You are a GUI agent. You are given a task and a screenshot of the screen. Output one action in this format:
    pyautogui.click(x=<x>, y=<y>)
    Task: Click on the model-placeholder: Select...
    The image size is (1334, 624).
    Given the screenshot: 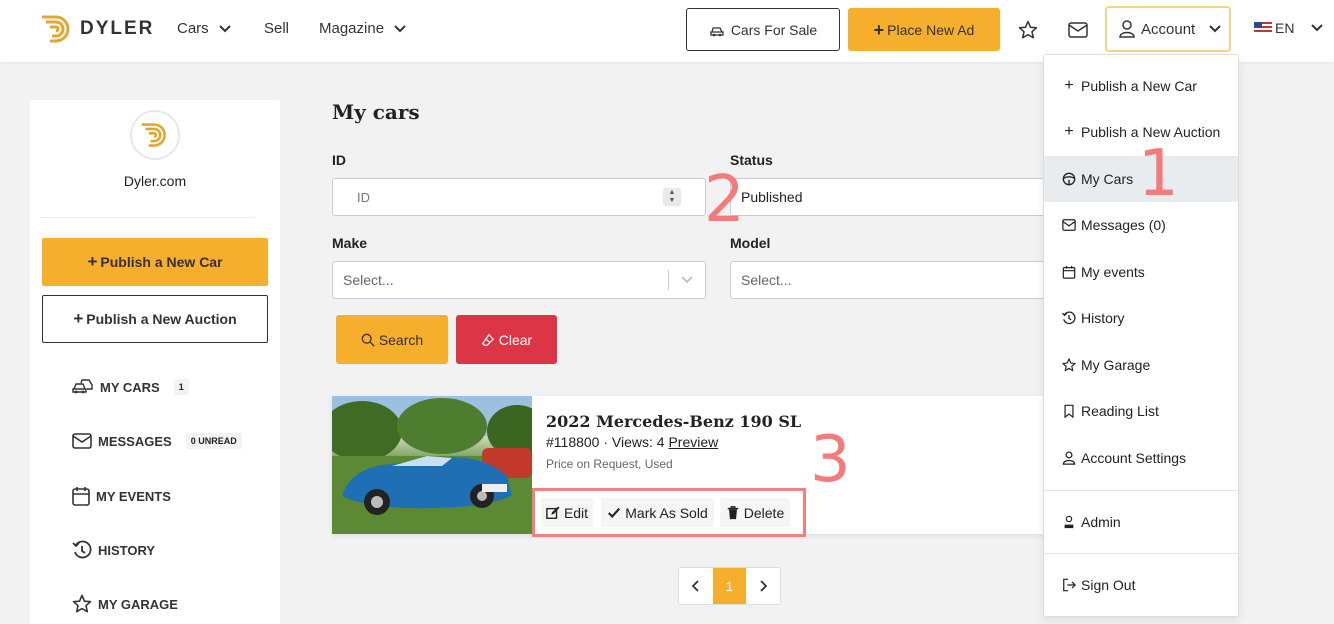 What is the action you would take?
    pyautogui.click(x=766, y=280)
    